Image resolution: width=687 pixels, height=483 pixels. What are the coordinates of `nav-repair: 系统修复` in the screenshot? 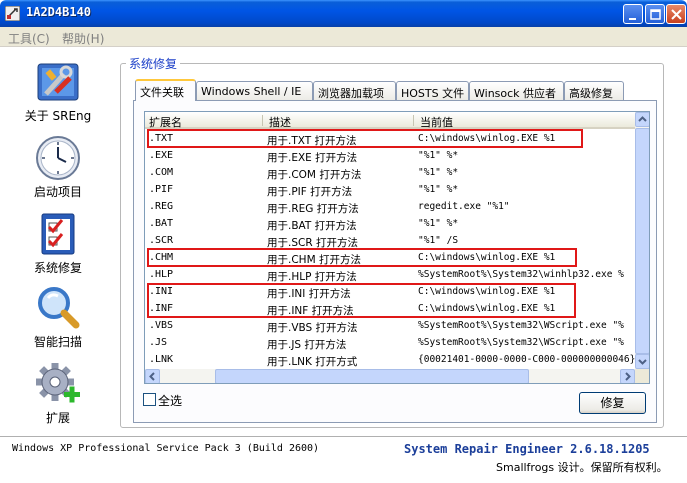 It's located at (58, 243).